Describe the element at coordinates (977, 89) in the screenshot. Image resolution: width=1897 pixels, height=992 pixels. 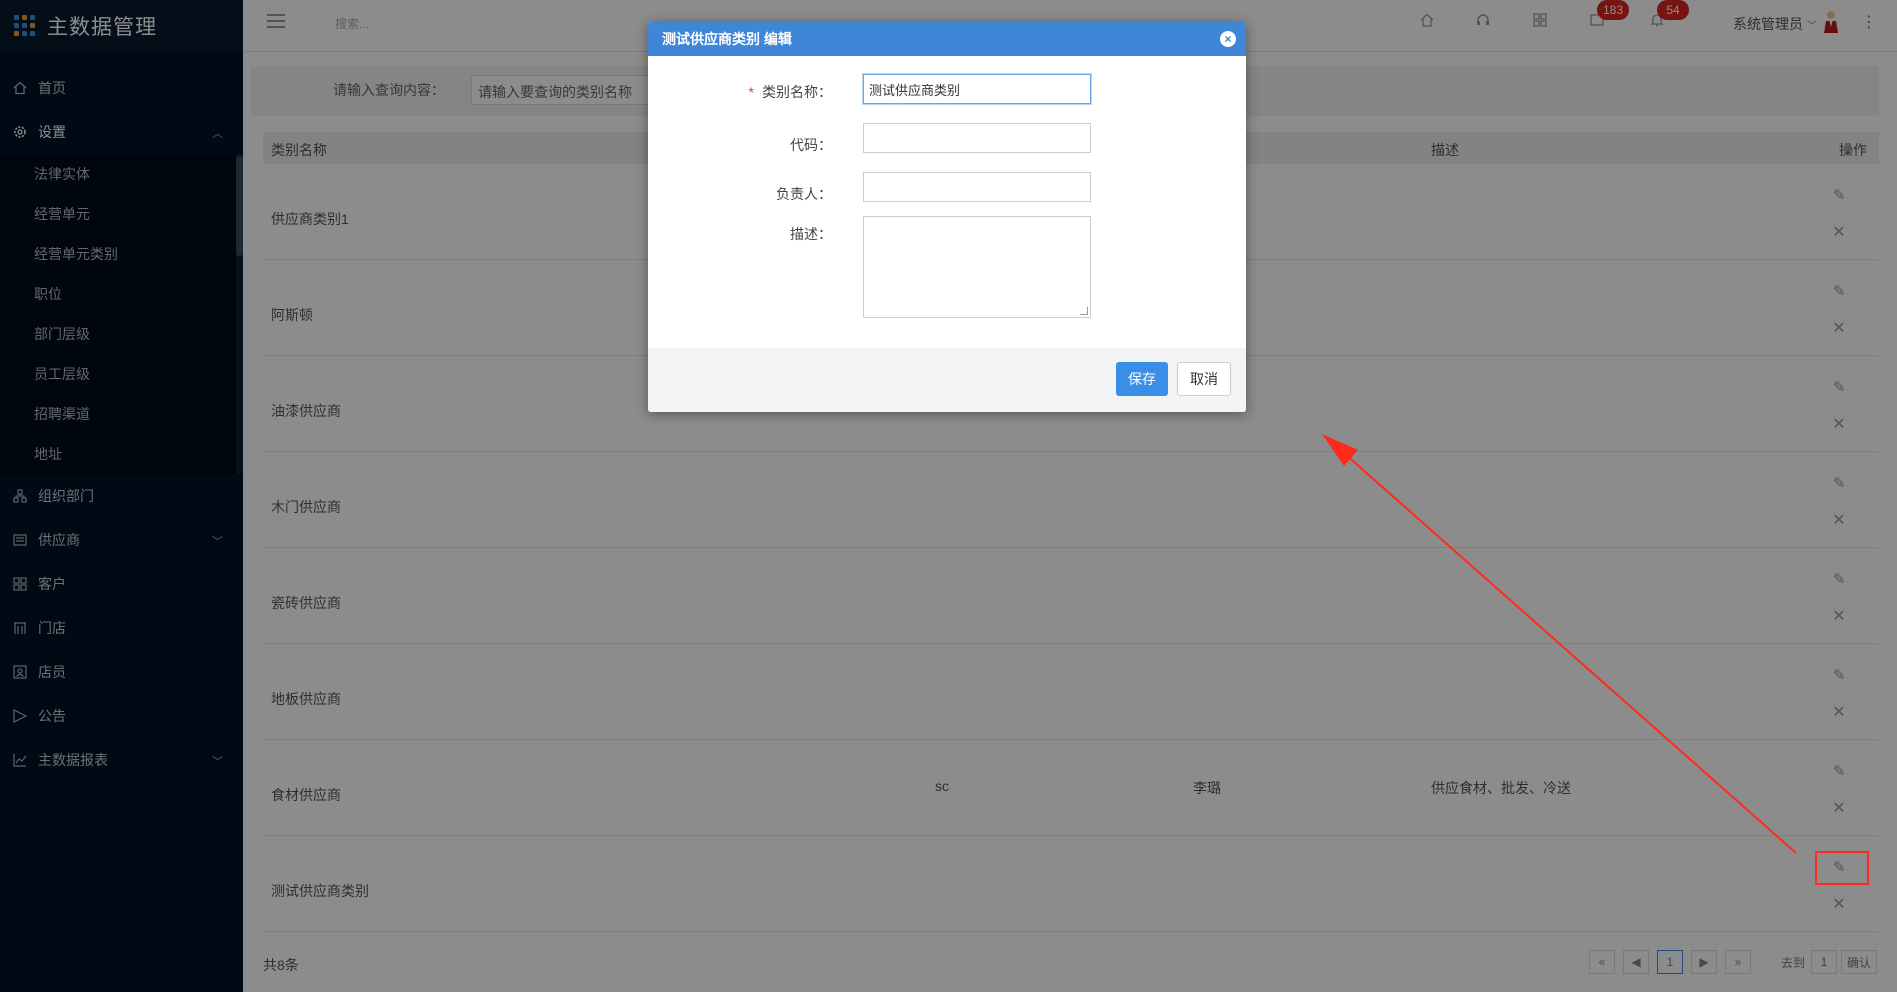
I see `category-name-input: 测试供应商类别` at that location.